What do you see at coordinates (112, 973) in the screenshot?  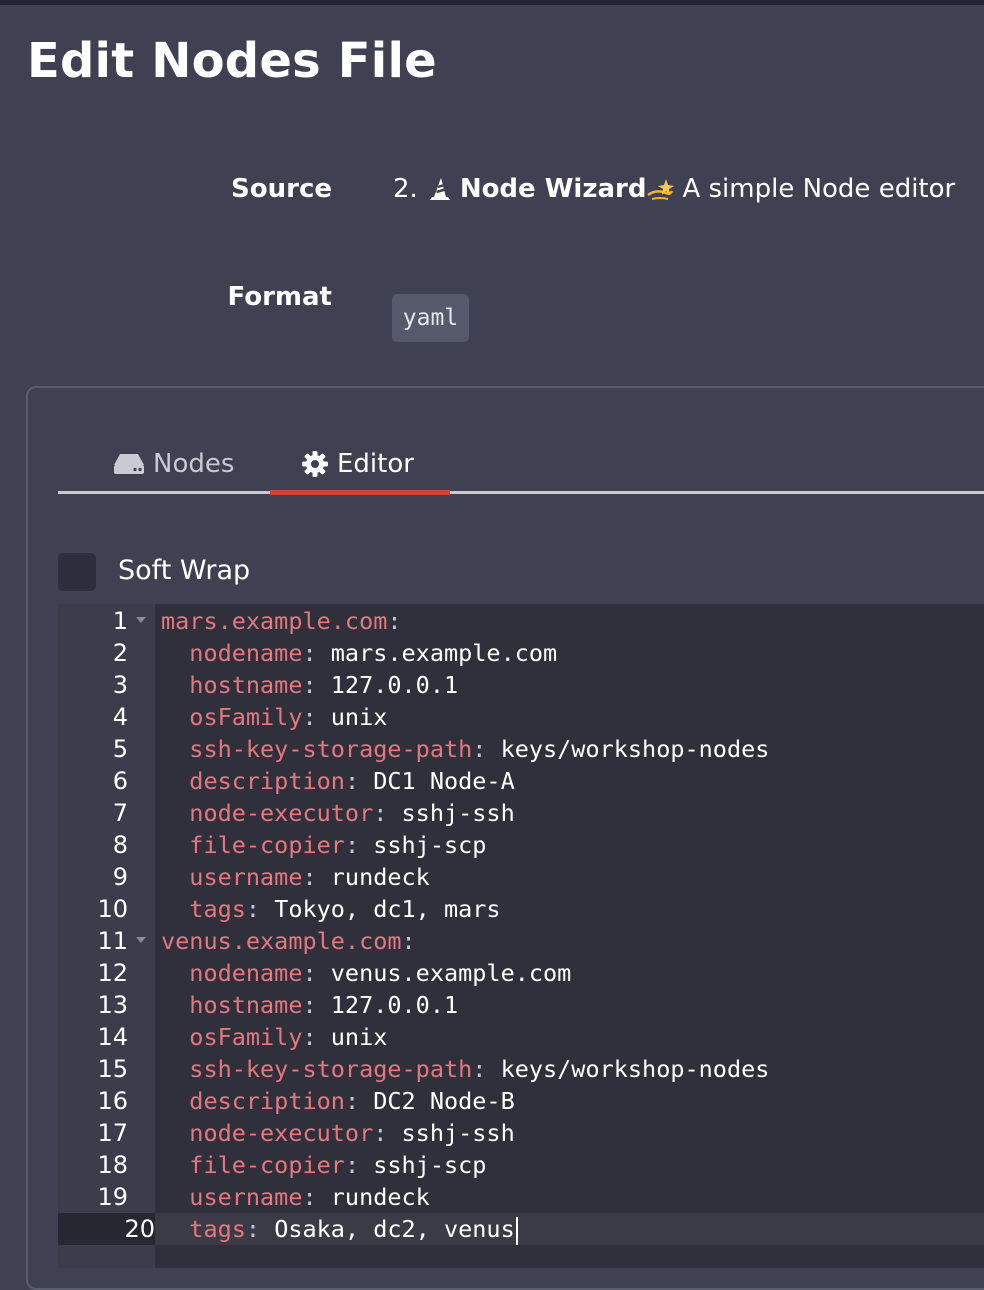 I see `line-number-text: 12` at bounding box center [112, 973].